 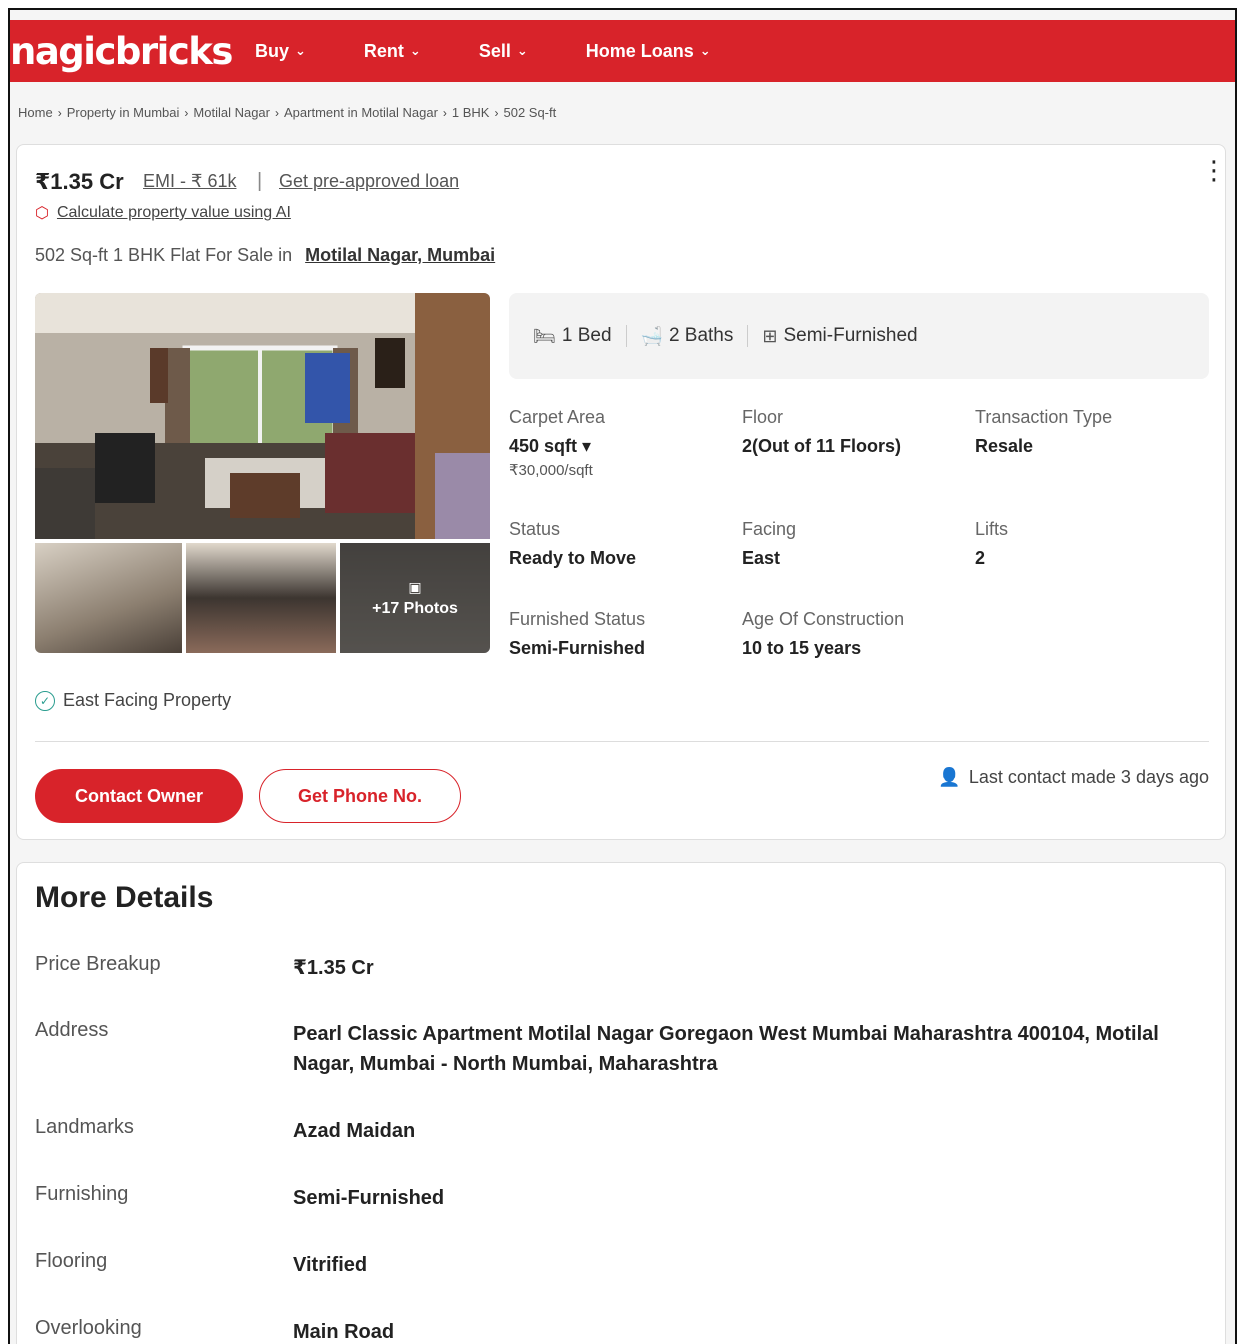 I want to click on detail-value: Vitrified, so click(x=330, y=1265).